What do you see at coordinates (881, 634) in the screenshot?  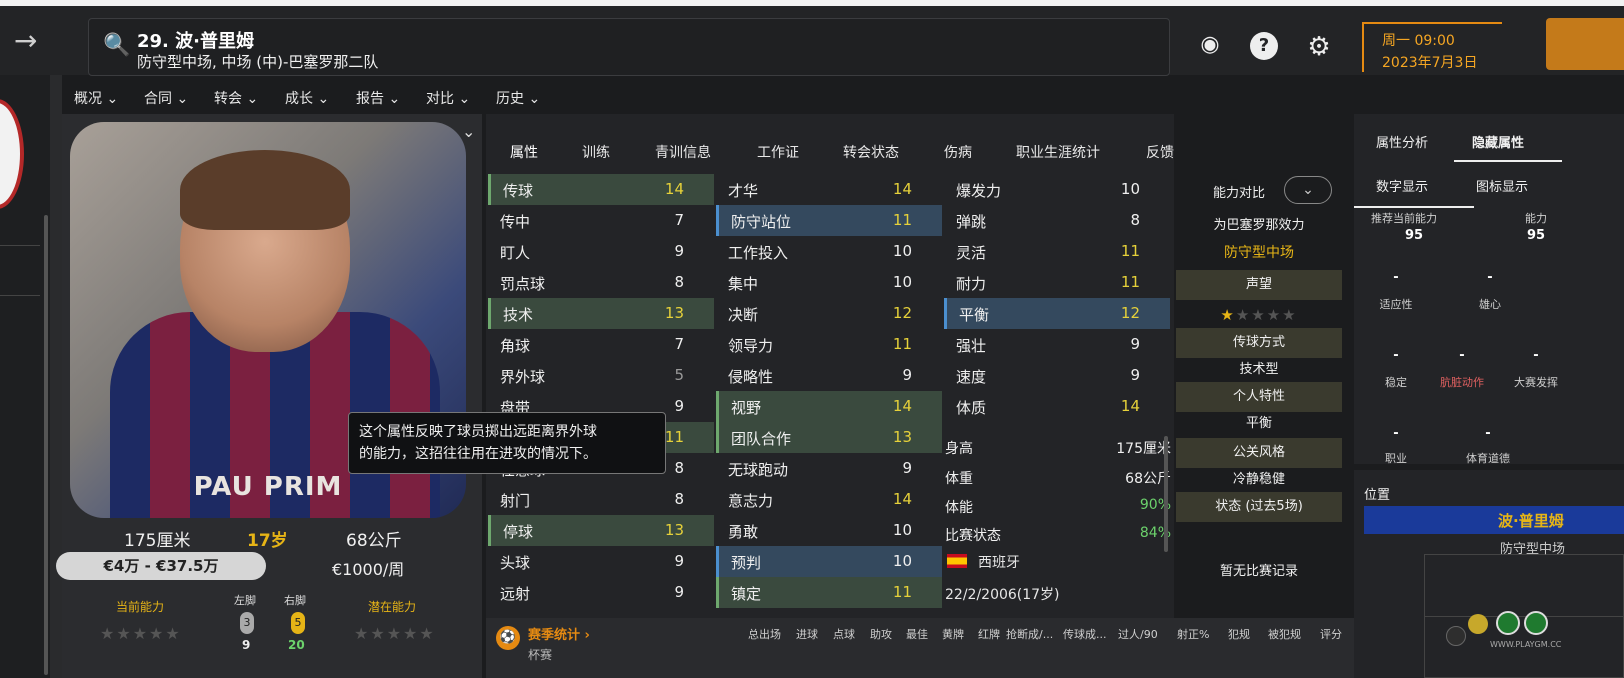 I see `stat-header: 助攻` at bounding box center [881, 634].